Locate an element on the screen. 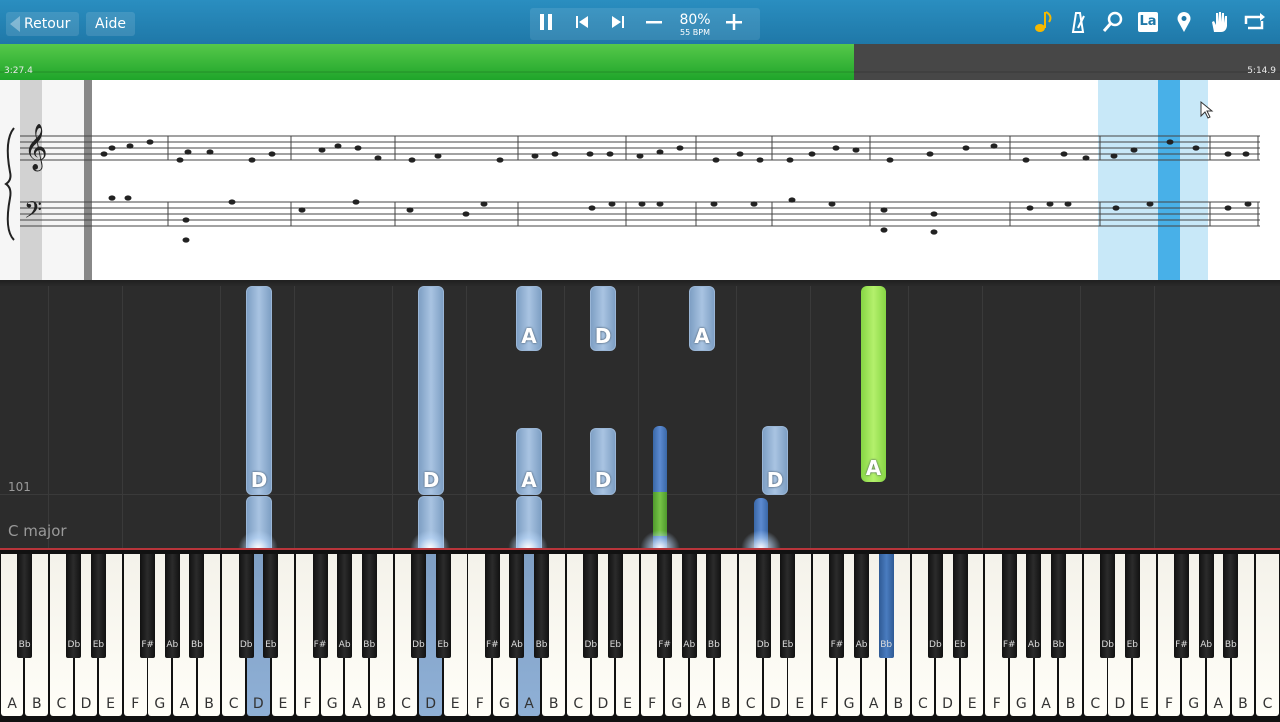 The height and width of the screenshot is (722, 1280). faster-icon is located at coordinates (734, 22).